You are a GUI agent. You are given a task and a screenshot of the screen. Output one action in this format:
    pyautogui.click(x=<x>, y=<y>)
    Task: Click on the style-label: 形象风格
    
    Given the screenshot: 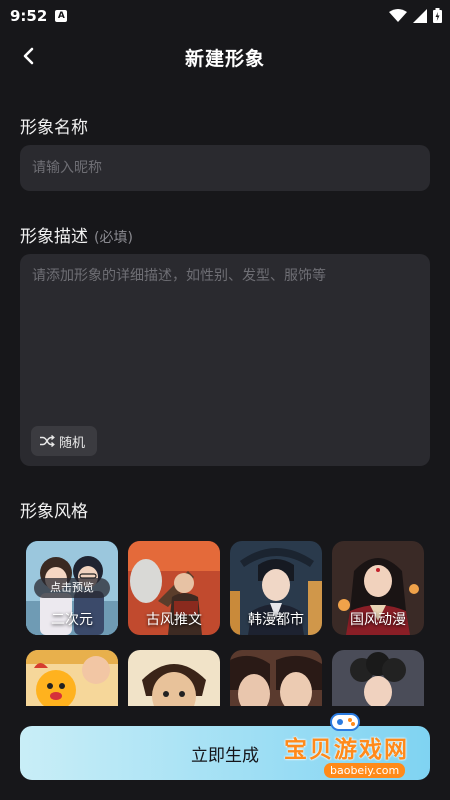 What is the action you would take?
    pyautogui.click(x=54, y=509)
    